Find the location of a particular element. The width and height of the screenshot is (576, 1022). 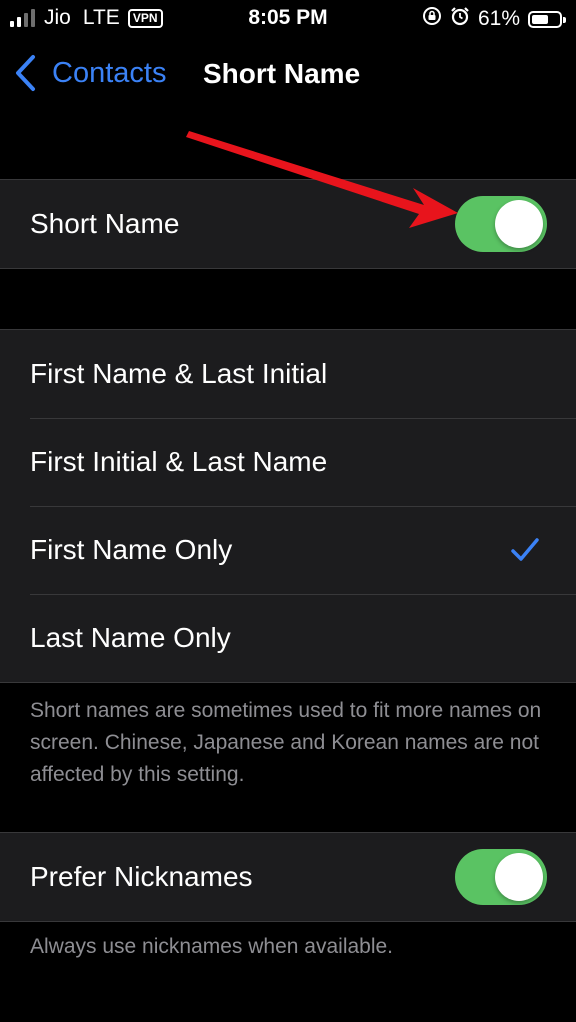

prefer-nicknames-group: Prefer Nicknames is located at coordinates (288, 877).